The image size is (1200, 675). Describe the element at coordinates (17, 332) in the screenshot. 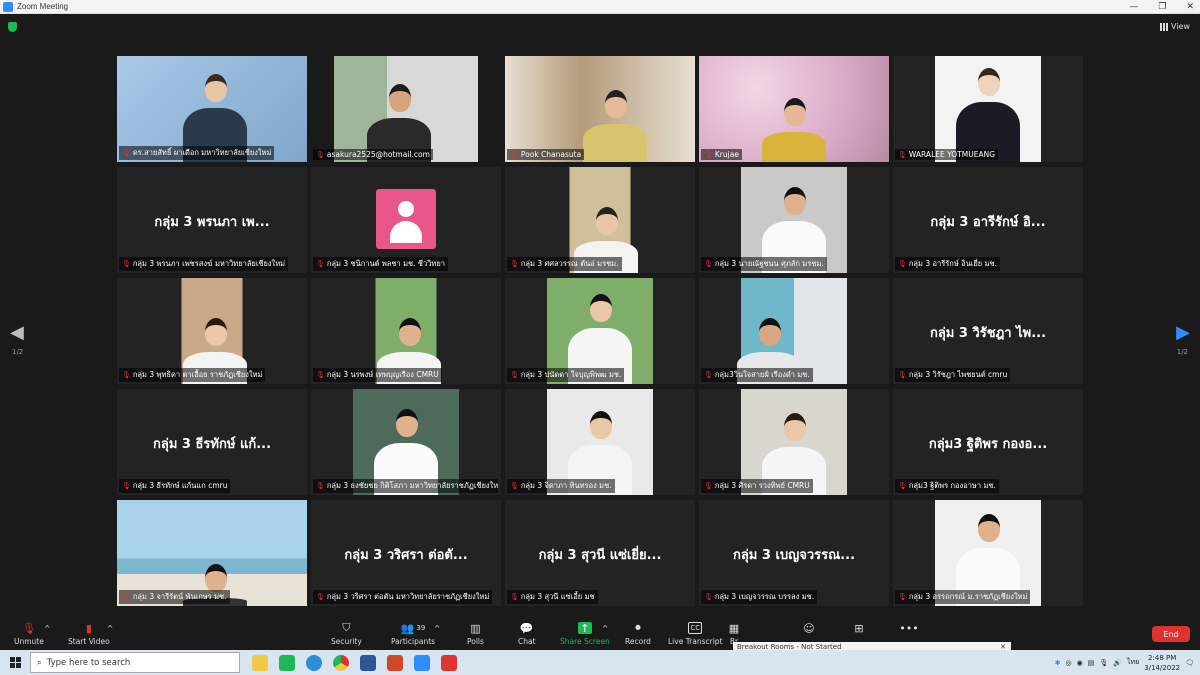

I see `prev-page-arrow-icon: ◀` at that location.